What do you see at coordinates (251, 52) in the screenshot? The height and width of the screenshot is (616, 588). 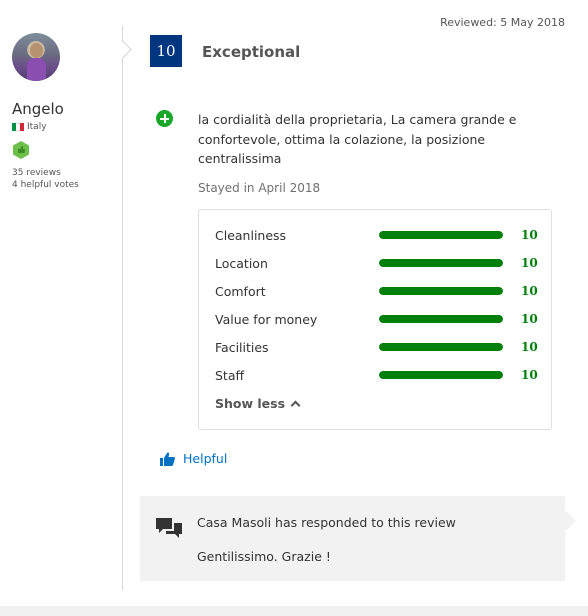 I see `score-word: Exceptional` at bounding box center [251, 52].